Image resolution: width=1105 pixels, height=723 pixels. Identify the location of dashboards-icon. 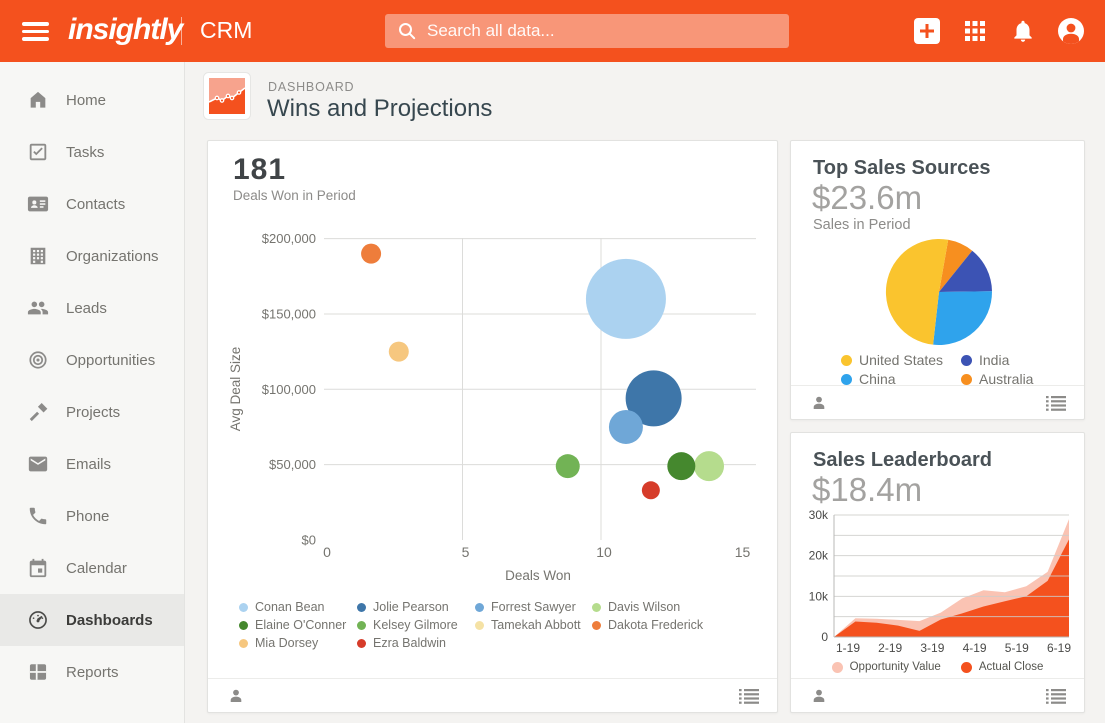
(38, 620).